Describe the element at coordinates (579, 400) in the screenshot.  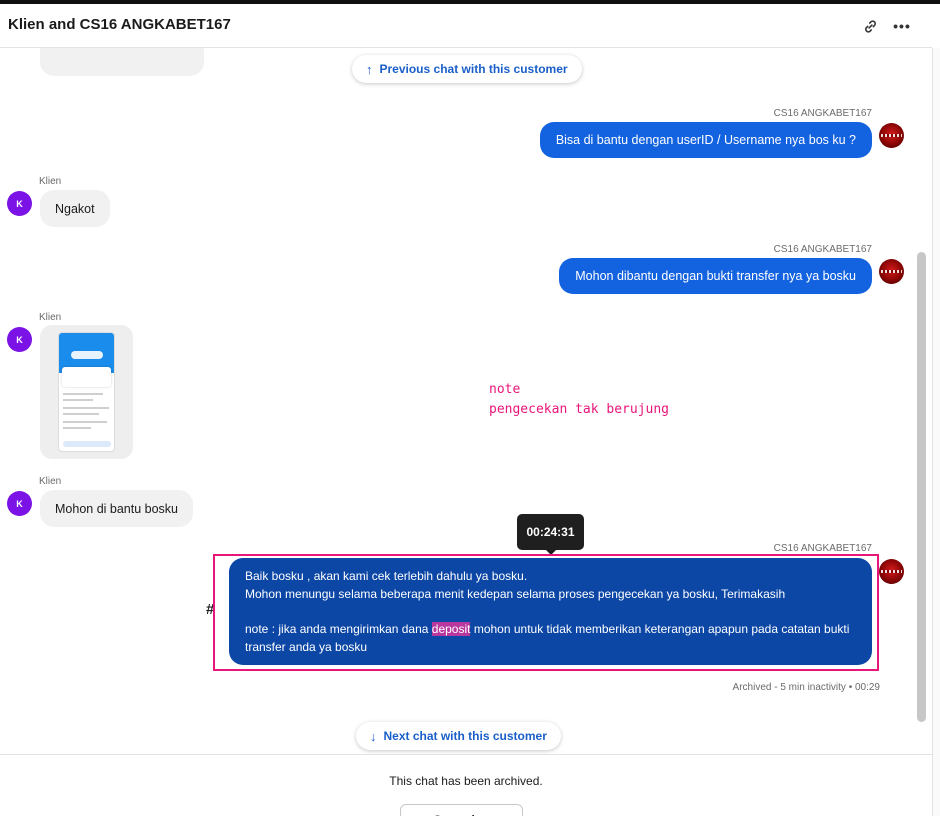
I see `annotation-note: note pengecekan tak berujung` at that location.